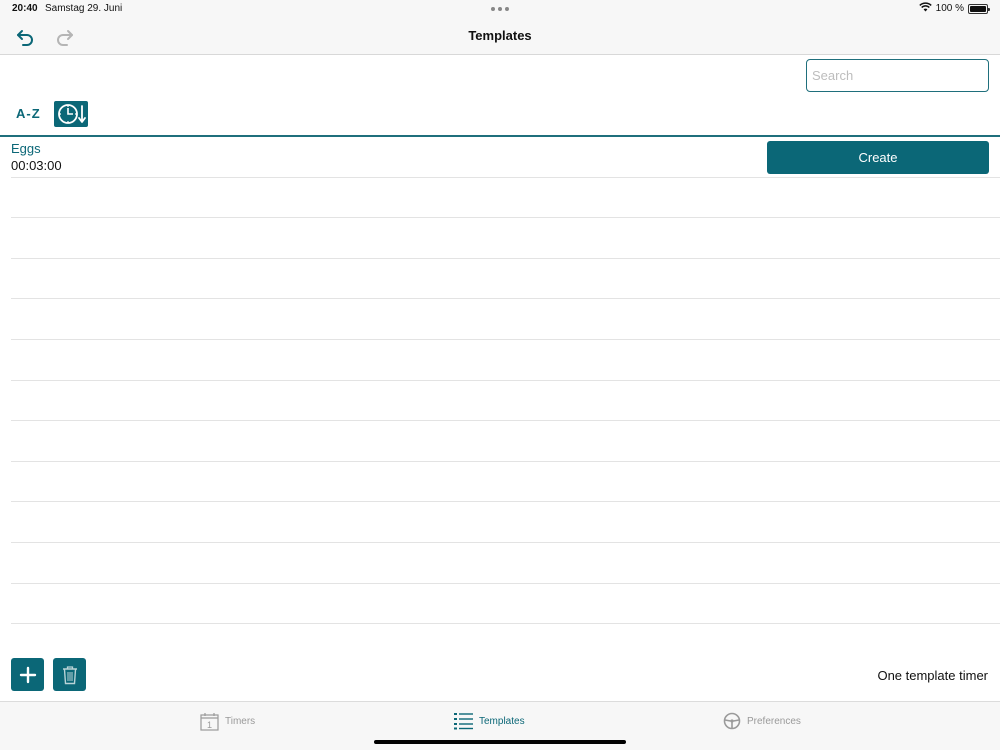  I want to click on search-input, so click(897, 75).